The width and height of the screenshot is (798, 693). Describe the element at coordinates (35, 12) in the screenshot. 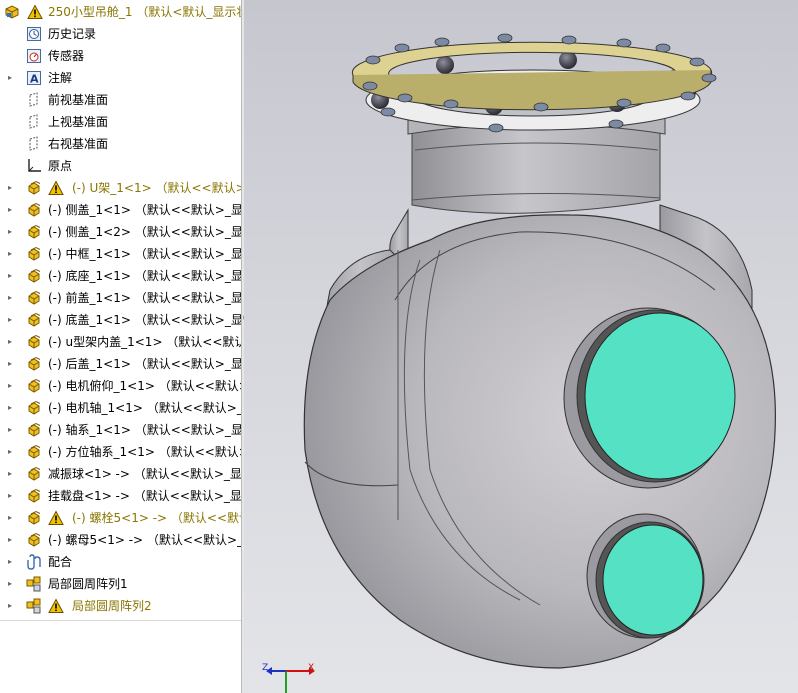

I see `warning-icon` at that location.